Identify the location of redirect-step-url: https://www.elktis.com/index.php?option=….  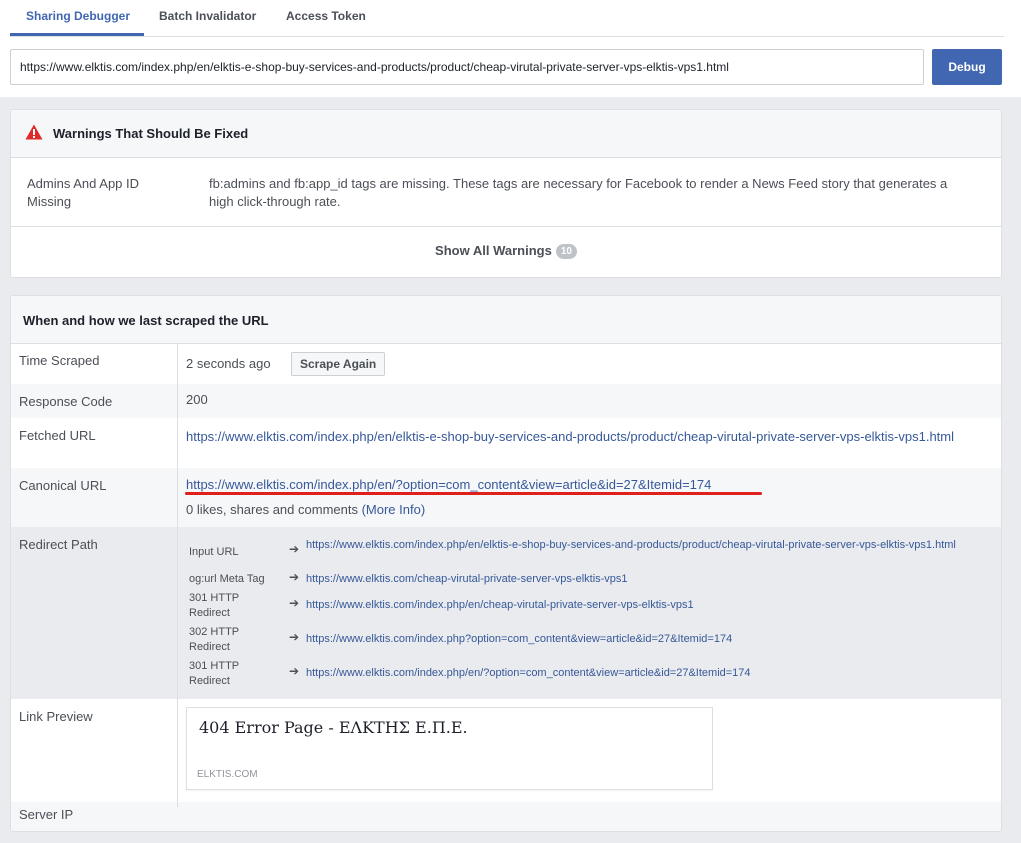
(646, 639).